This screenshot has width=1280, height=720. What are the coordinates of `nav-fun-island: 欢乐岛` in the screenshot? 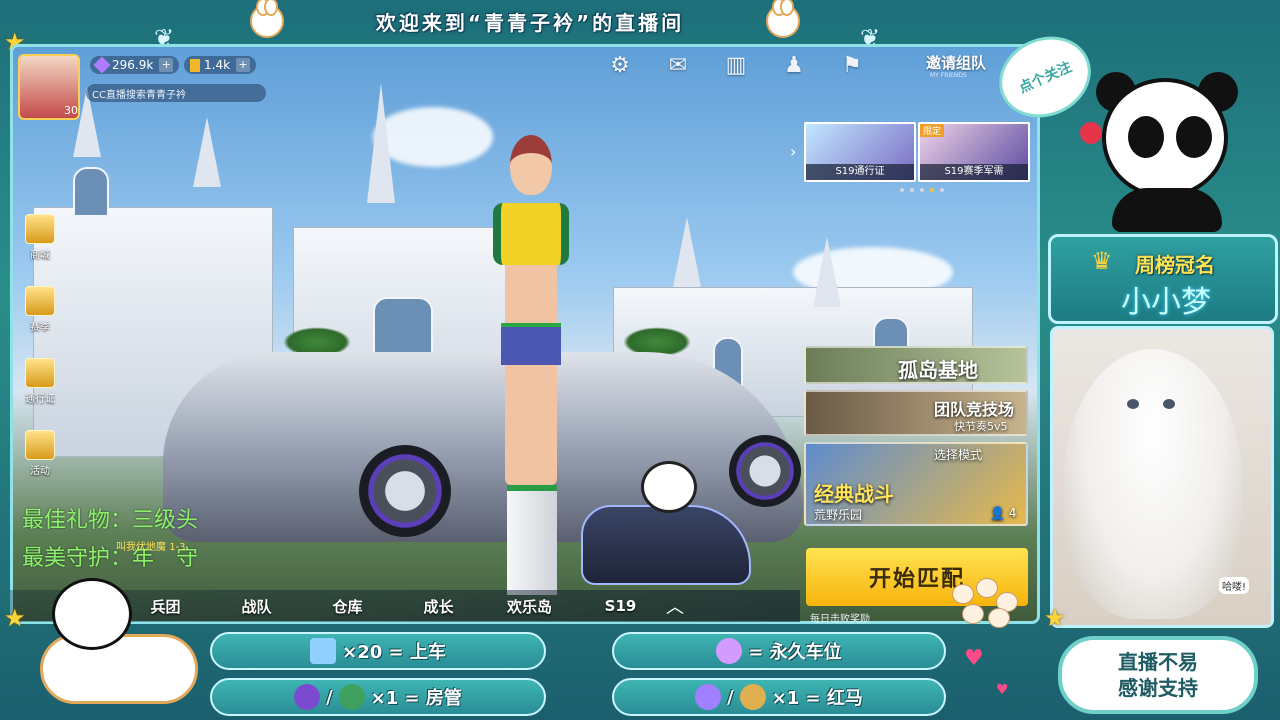 It's located at (529, 606).